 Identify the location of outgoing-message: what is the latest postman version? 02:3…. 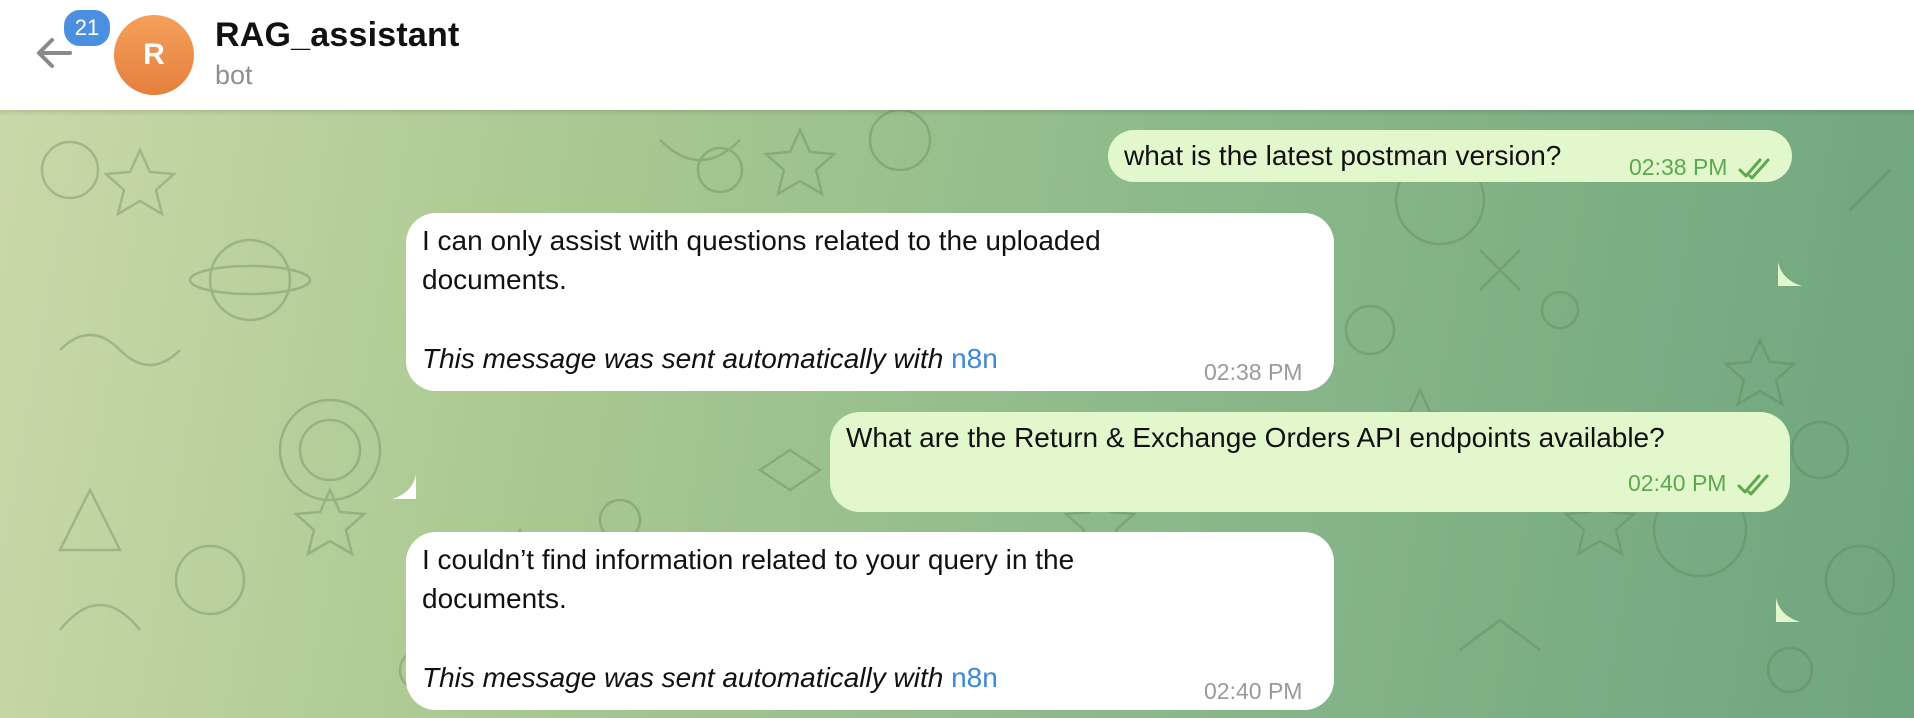
(1450, 156).